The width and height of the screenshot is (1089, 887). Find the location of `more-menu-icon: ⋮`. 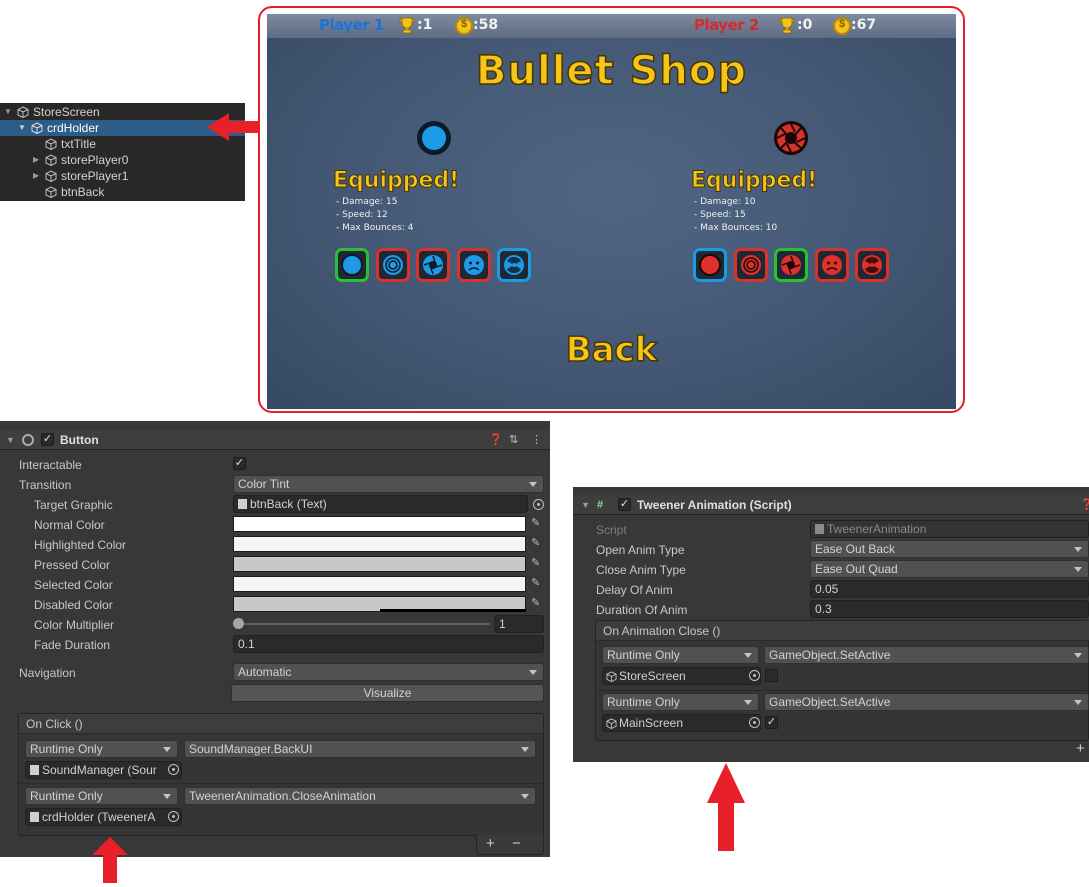

more-menu-icon: ⋮ is located at coordinates (536, 440).